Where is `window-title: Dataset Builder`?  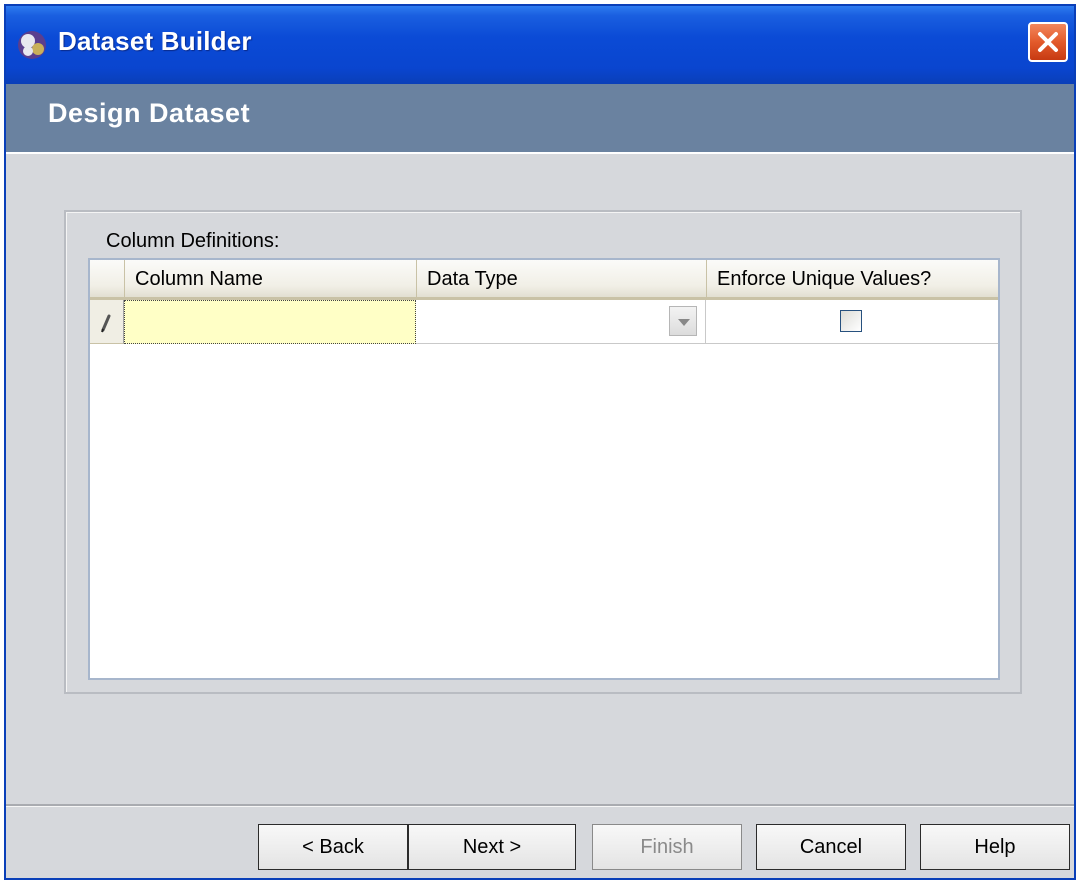
window-title: Dataset Builder is located at coordinates (155, 41).